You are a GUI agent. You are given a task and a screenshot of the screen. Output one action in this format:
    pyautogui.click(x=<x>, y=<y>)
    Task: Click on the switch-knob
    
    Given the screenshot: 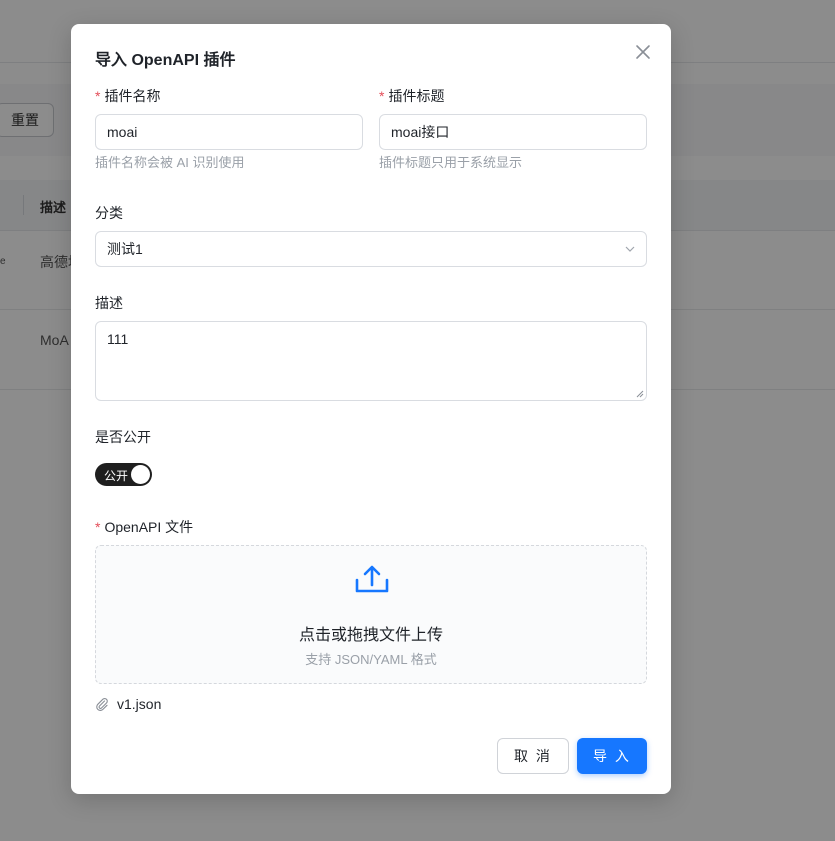 What is the action you would take?
    pyautogui.click(x=140, y=474)
    